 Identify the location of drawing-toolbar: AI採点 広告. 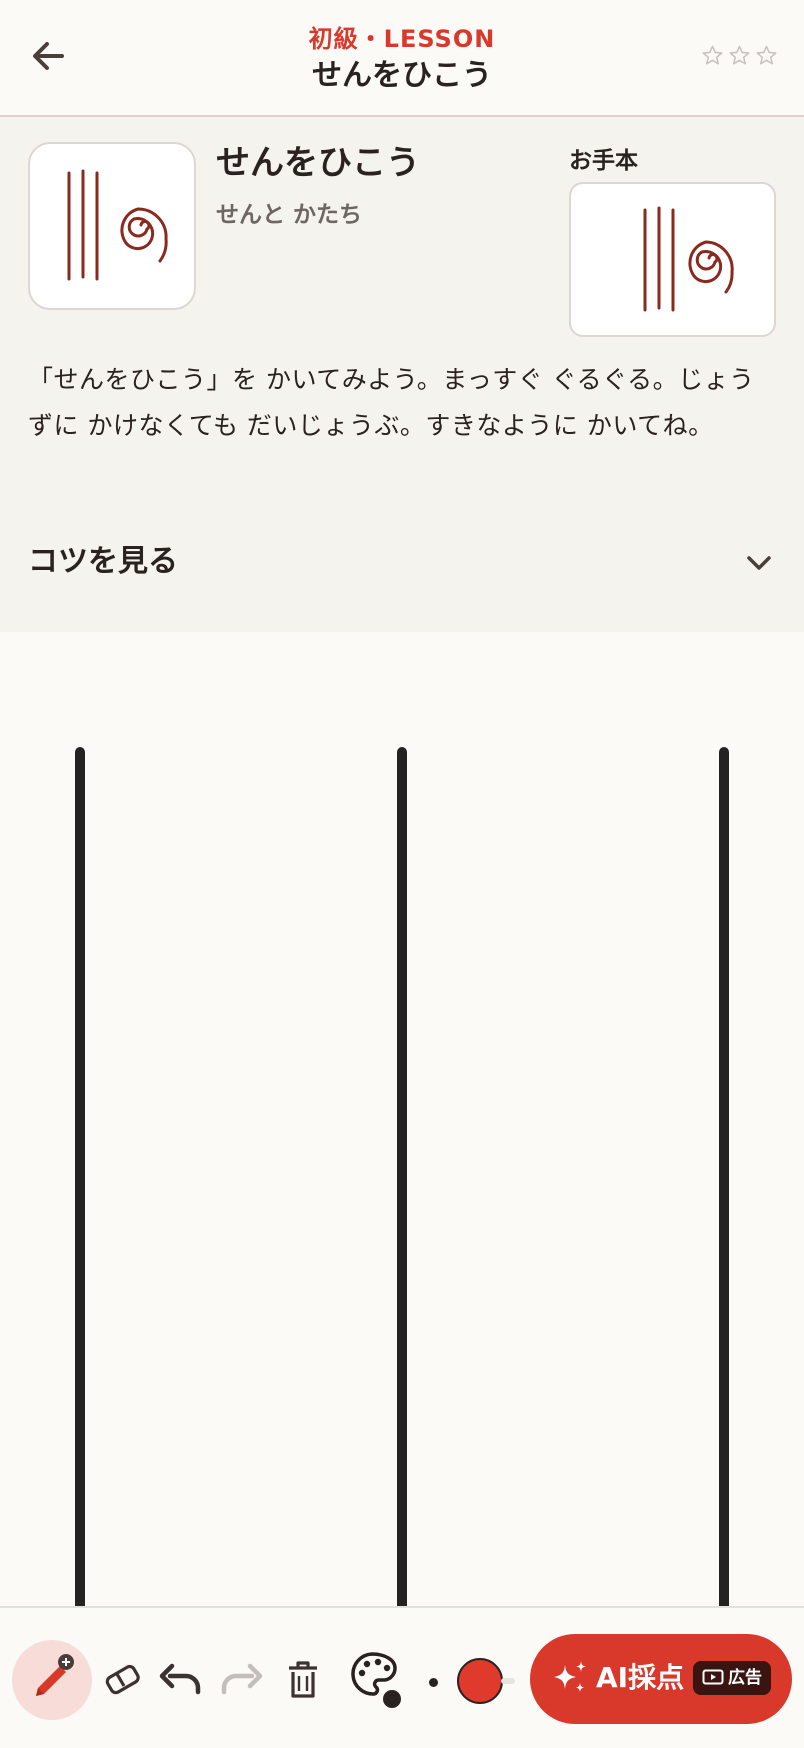
(402, 1677).